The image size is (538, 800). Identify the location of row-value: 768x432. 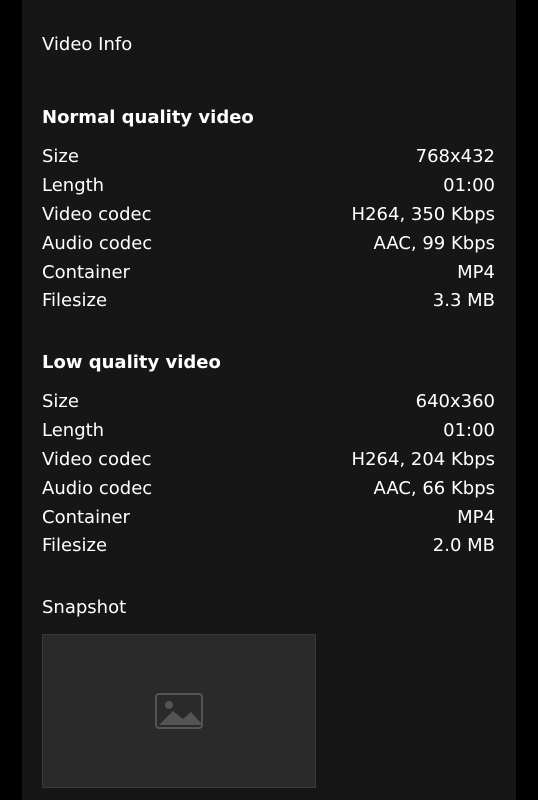
(455, 157).